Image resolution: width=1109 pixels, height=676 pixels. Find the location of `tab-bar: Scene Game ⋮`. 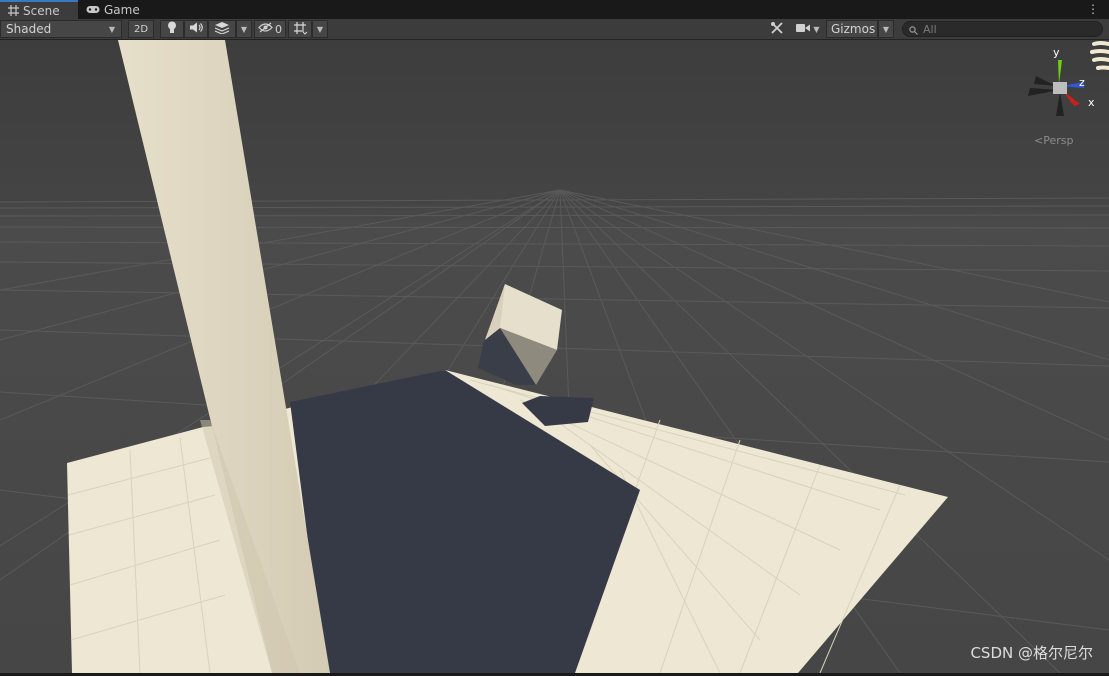

tab-bar: Scene Game ⋮ is located at coordinates (554, 10).